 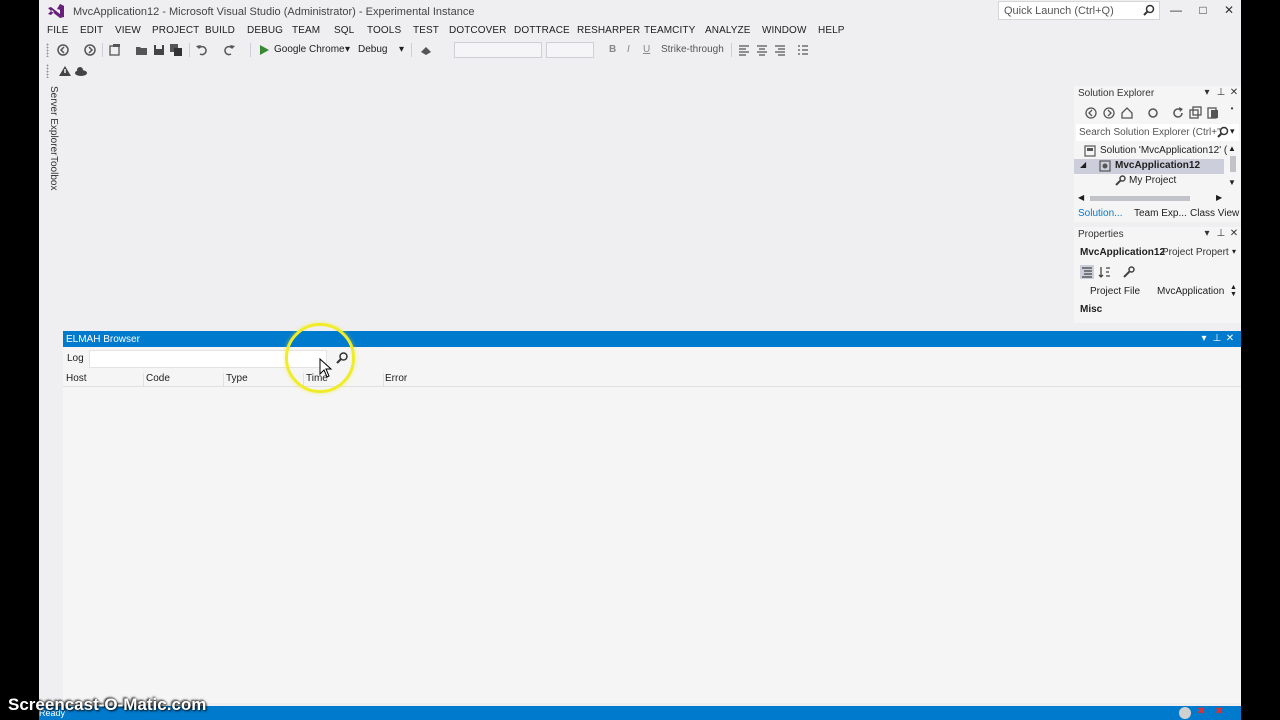 I want to click on server-explorer-tab: Server Explorer, so click(x=51, y=120).